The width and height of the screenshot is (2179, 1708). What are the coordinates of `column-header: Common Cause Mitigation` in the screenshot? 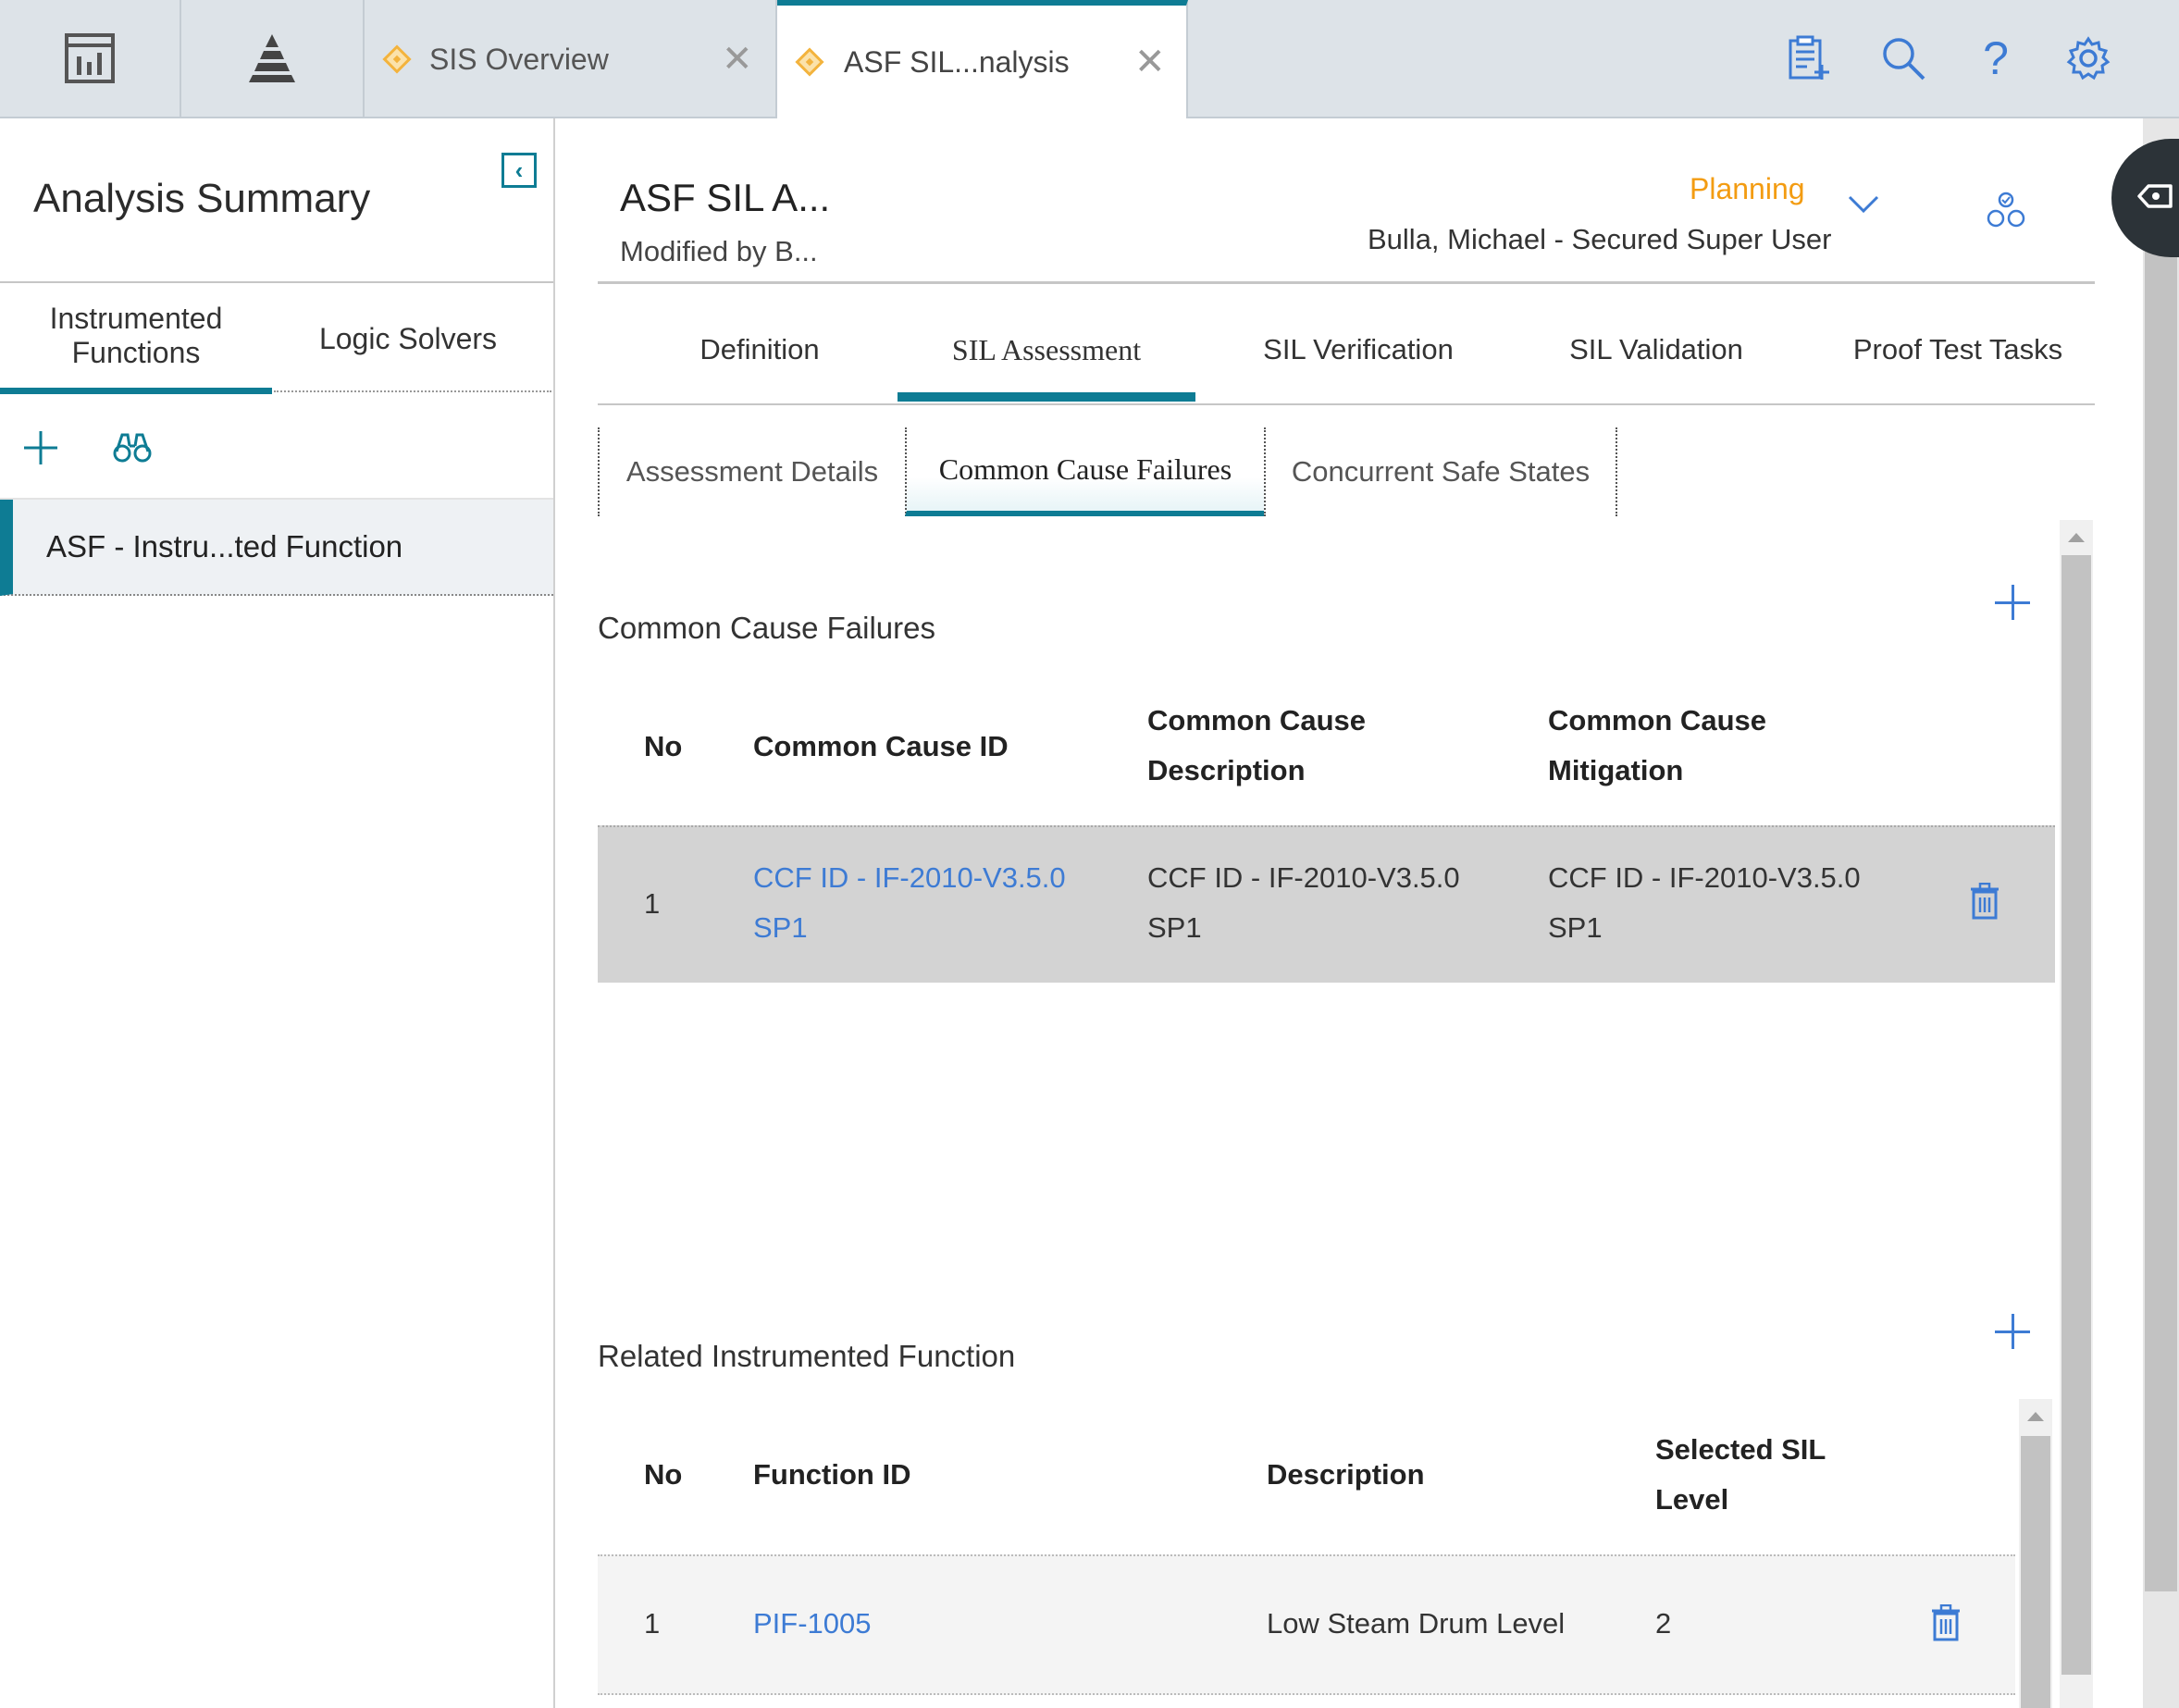 It's located at (1657, 745).